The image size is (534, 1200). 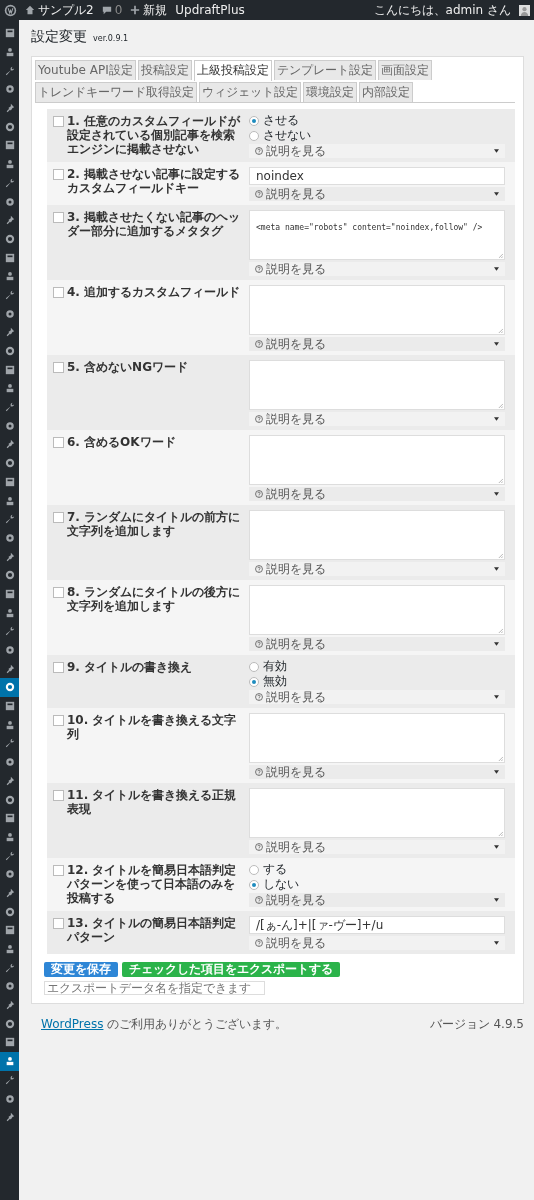 I want to click on tab: 上級投稿設定, so click(x=232, y=70).